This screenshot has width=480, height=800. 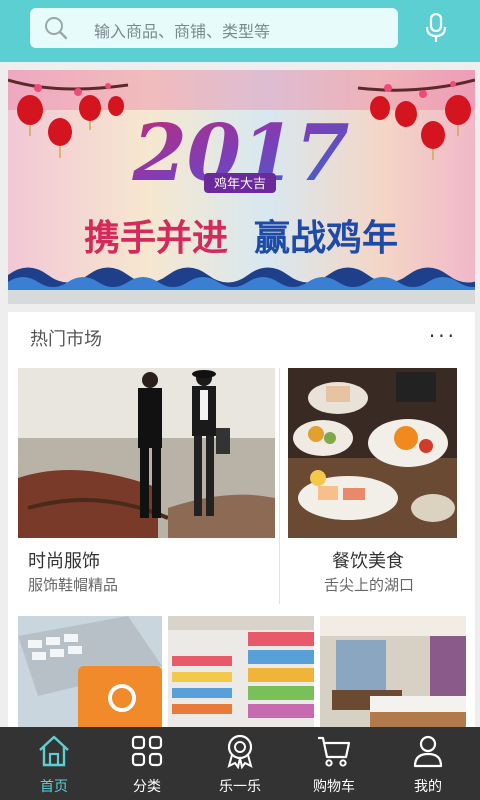 What do you see at coordinates (66, 339) in the screenshot?
I see `section-title: 热门市场` at bounding box center [66, 339].